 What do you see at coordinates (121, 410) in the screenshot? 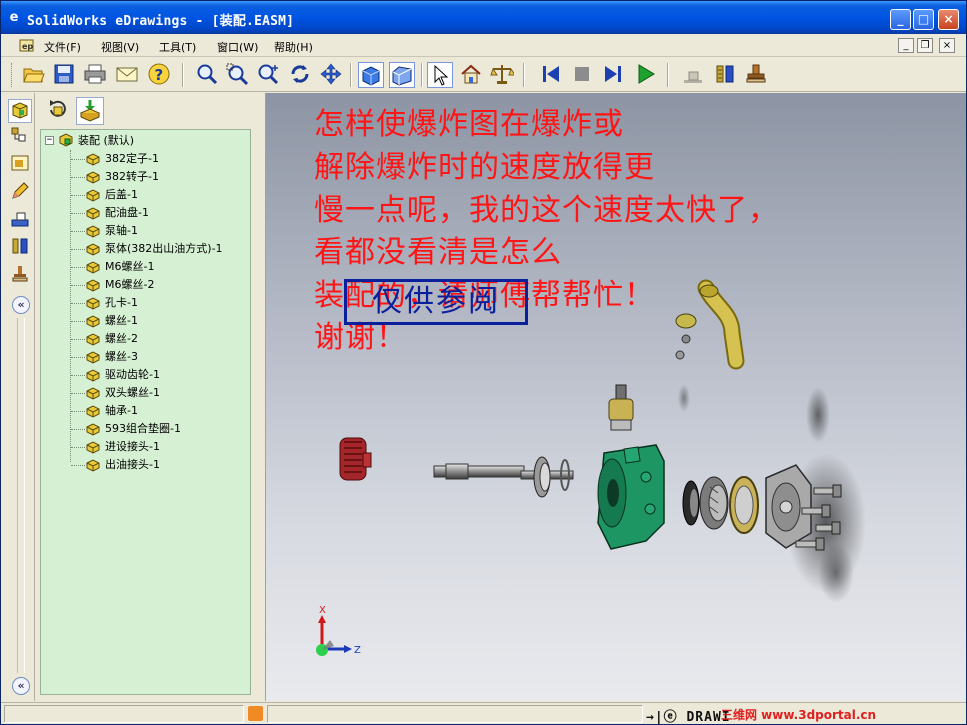
I see `tree-item-label: 轴承-1` at bounding box center [121, 410].